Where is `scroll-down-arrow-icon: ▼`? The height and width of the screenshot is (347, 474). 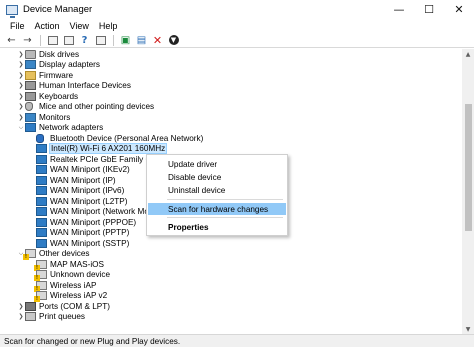 scroll-down-arrow-icon: ▼ is located at coordinates (468, 329).